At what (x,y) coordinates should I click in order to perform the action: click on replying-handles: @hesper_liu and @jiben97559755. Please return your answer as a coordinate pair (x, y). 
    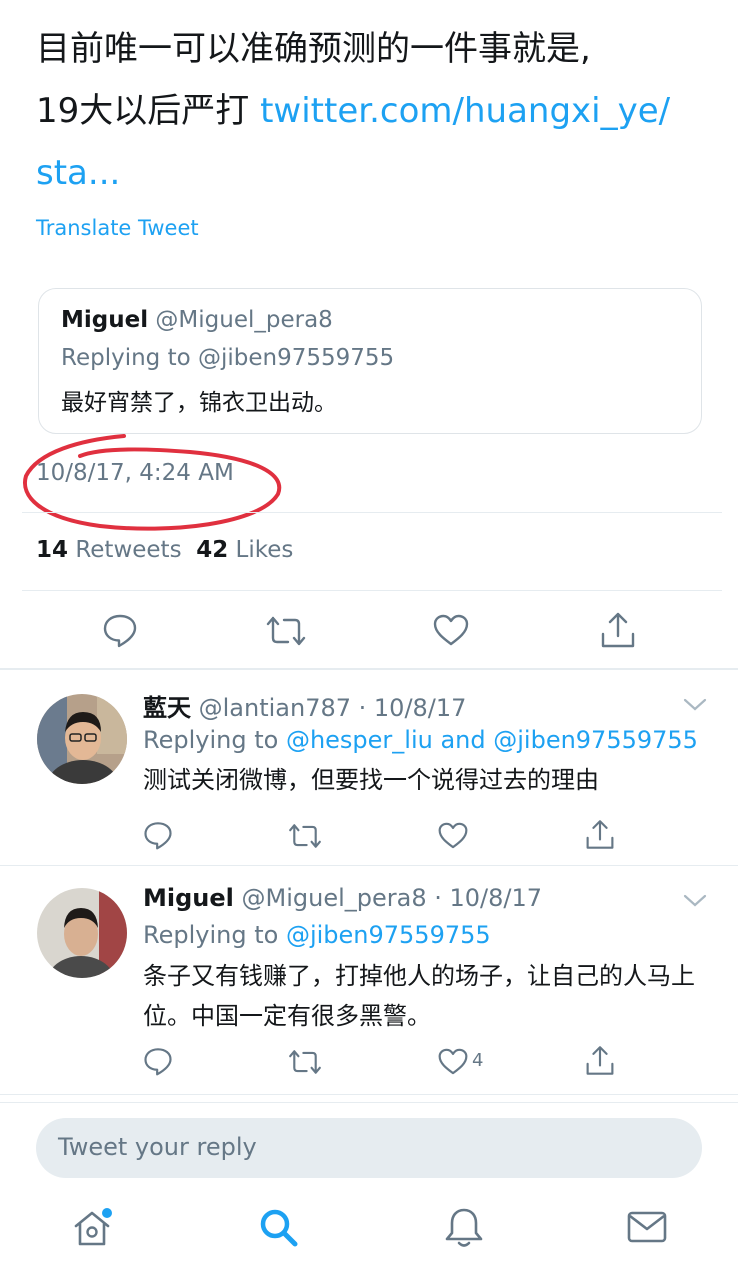
    Looking at the image, I should click on (492, 740).